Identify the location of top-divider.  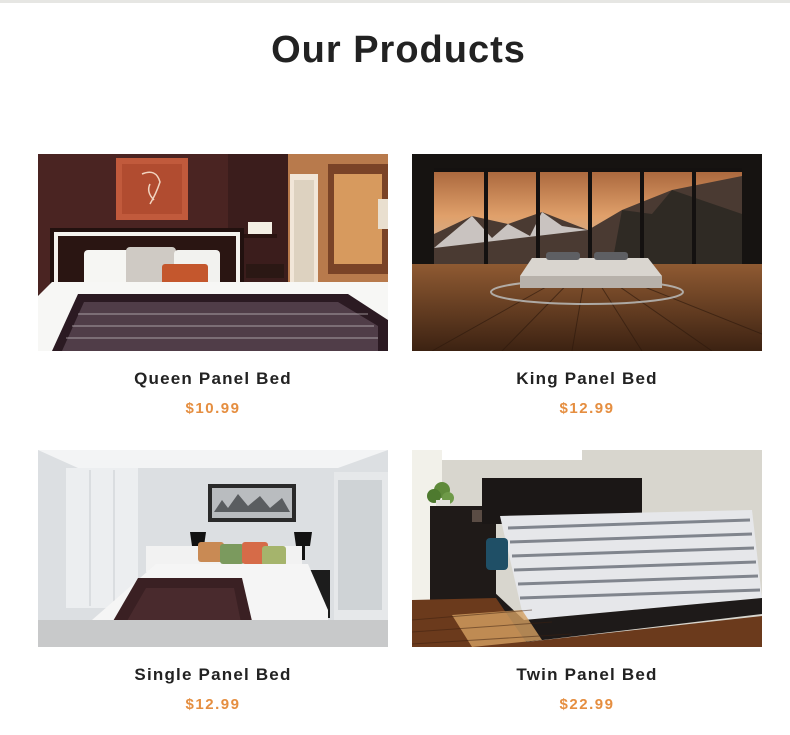
(395, 1).